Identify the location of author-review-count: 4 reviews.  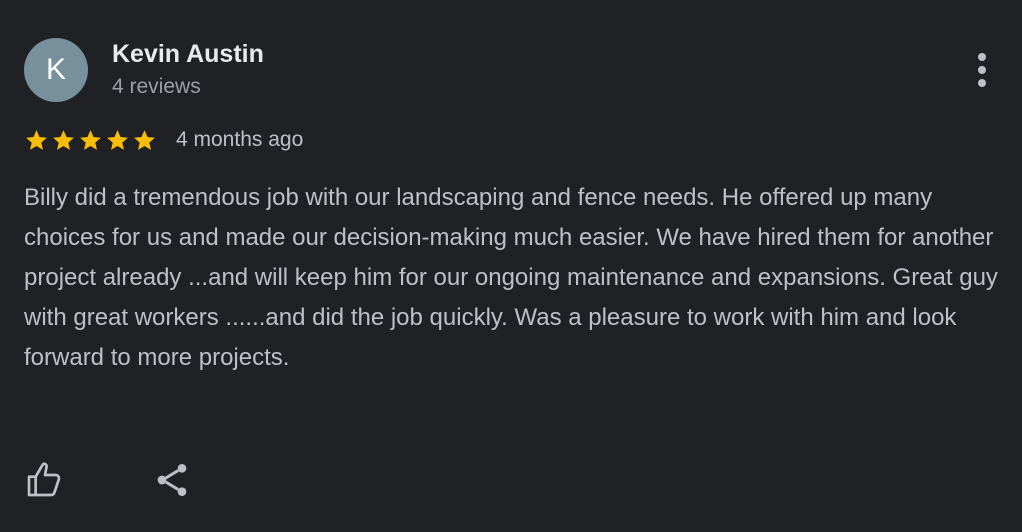
(156, 86).